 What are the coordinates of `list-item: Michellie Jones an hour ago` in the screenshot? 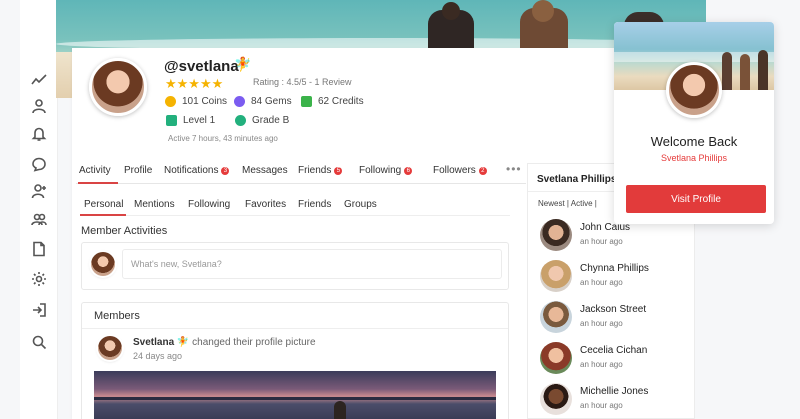 It's located at (615, 400).